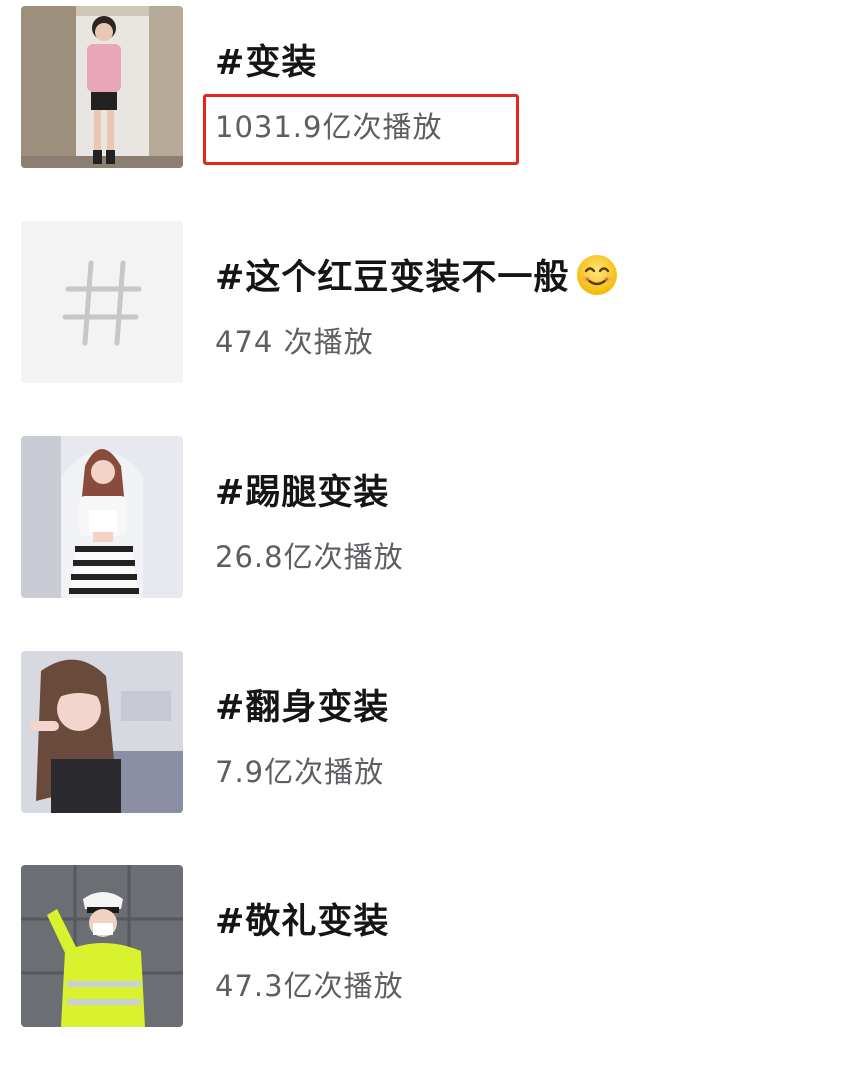 This screenshot has height=1065, width=855. I want to click on play-count: 47.3亿次播放, so click(309, 986).